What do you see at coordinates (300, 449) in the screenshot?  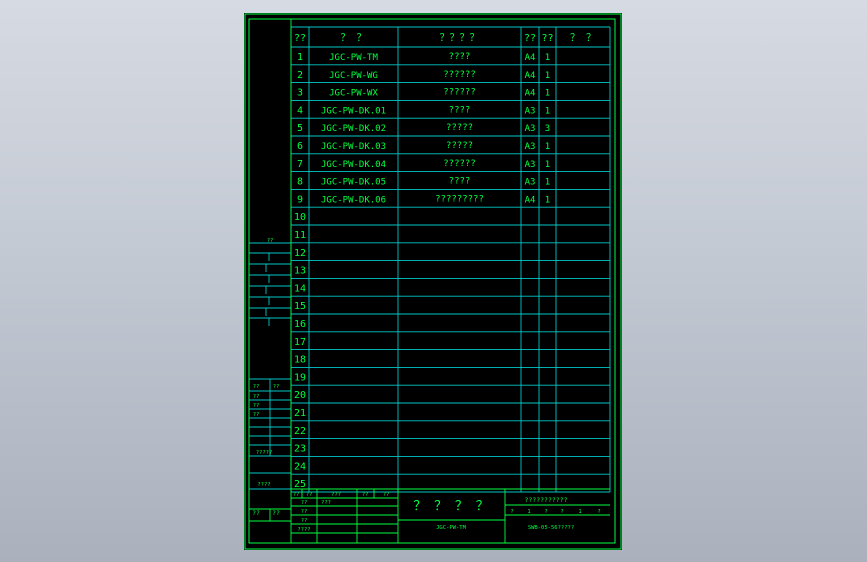 I see `row-number: 23` at bounding box center [300, 449].